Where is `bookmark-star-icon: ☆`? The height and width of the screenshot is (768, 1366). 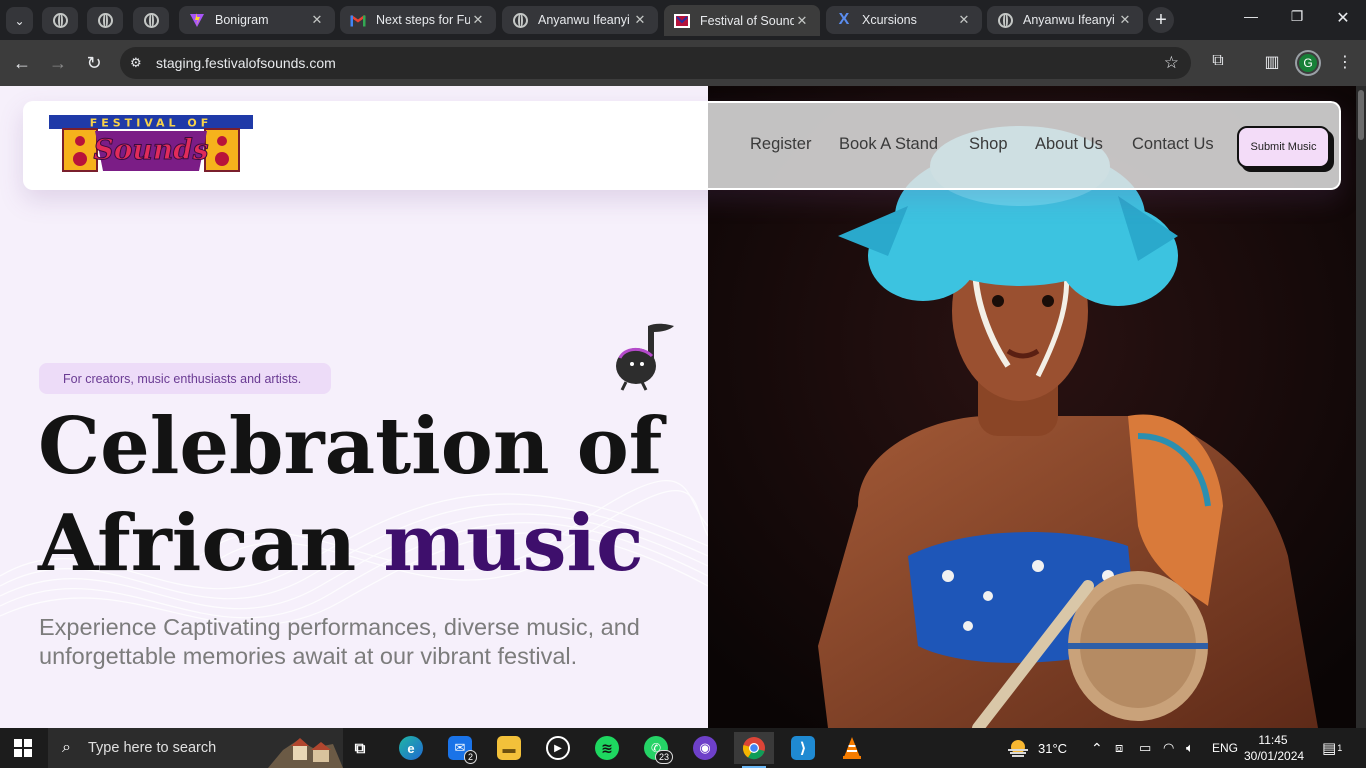 bookmark-star-icon: ☆ is located at coordinates (1171, 63).